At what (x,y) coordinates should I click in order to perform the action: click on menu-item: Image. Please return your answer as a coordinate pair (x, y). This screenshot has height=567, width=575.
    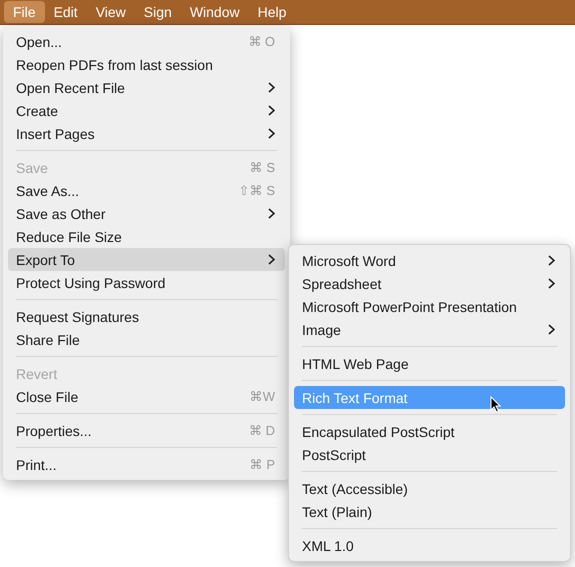
    Looking at the image, I should click on (429, 329).